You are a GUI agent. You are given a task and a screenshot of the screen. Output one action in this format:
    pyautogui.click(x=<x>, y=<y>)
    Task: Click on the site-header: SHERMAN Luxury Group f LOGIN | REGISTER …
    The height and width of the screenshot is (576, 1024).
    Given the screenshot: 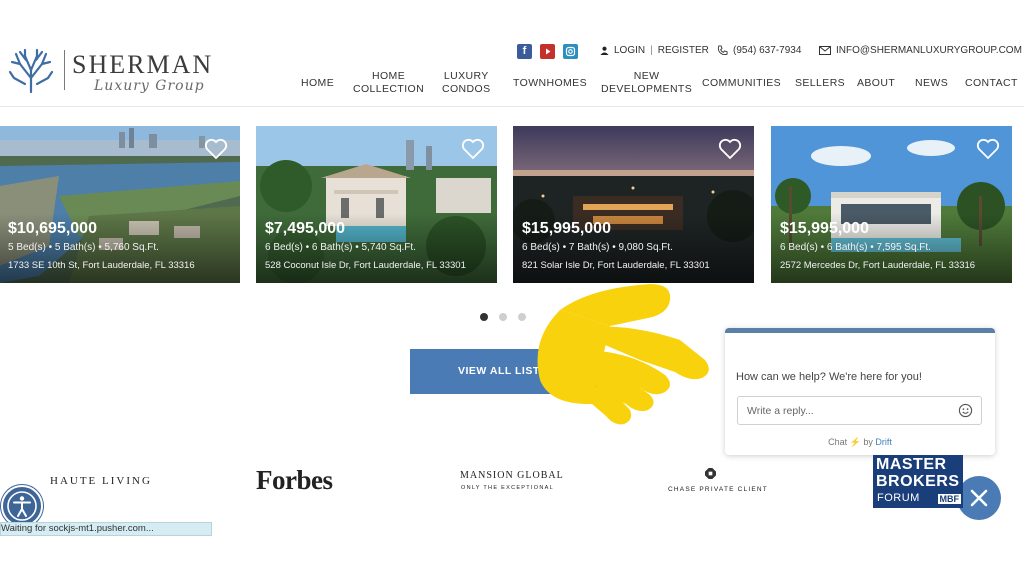 What is the action you would take?
    pyautogui.click(x=512, y=72)
    